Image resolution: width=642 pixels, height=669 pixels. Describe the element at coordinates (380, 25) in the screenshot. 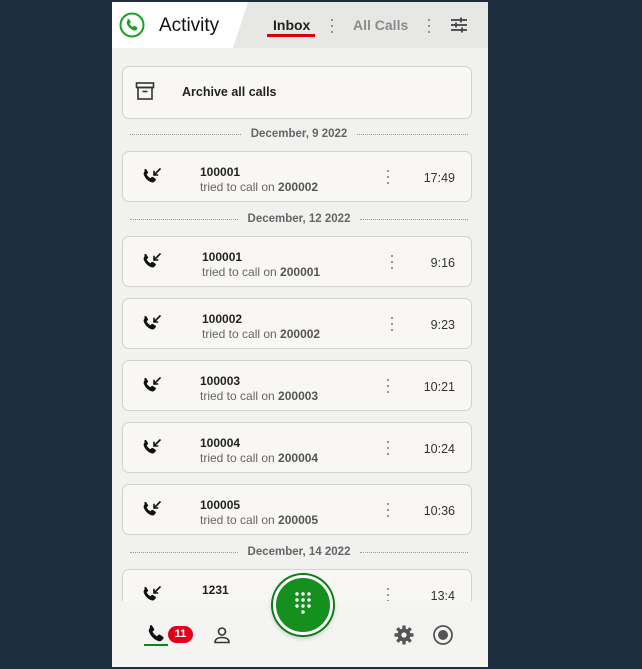

I see `tab-all-calls: All Calls` at that location.